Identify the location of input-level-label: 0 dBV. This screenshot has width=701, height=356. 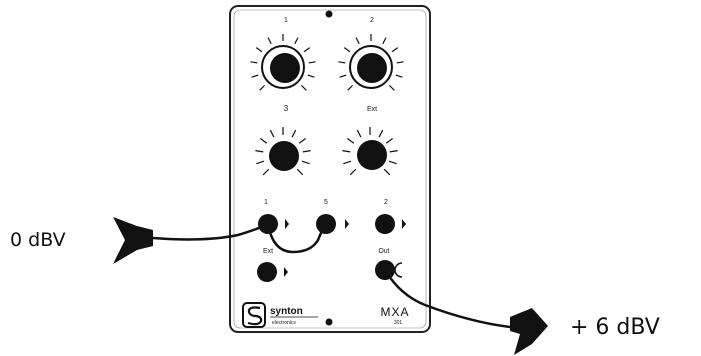
(38, 240).